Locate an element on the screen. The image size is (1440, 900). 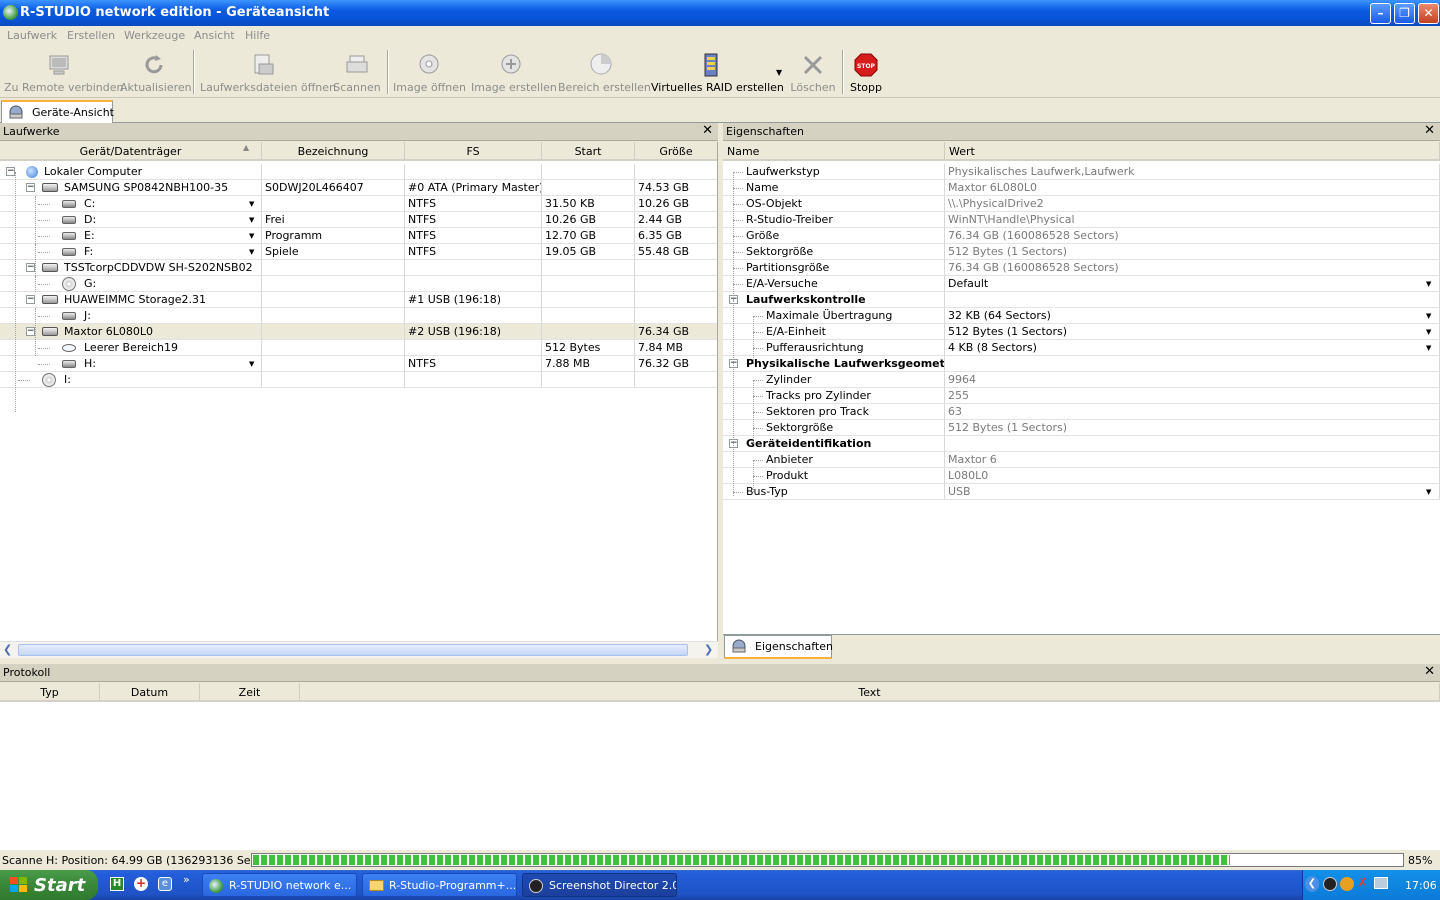
tray-antivirus-icon: ✗ is located at coordinates (1364, 884).